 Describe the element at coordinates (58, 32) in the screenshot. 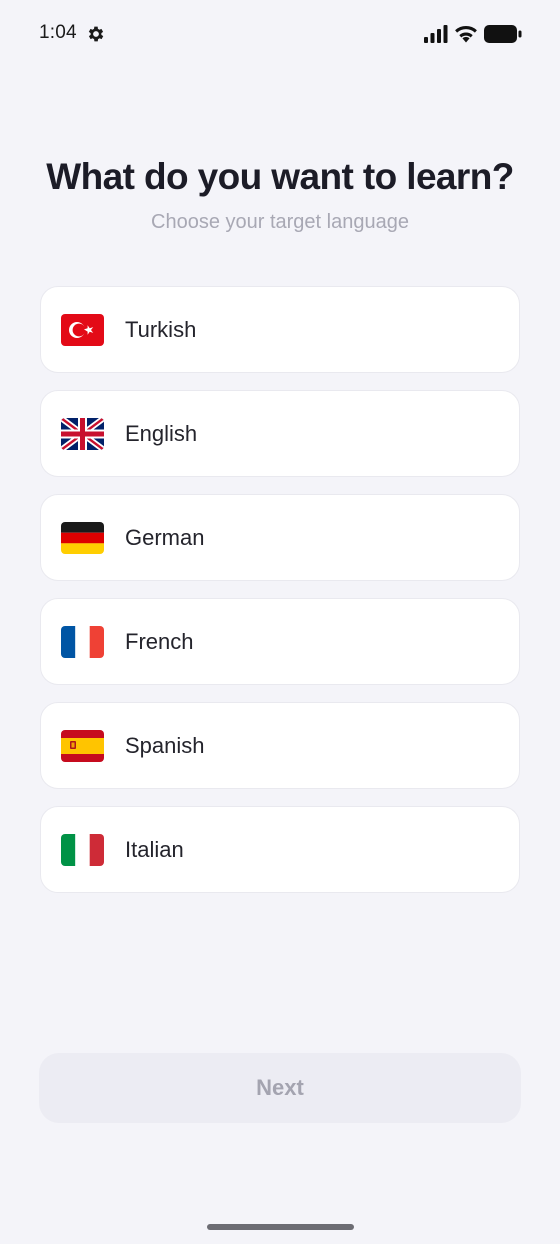

I see `status-time: 1:04` at that location.